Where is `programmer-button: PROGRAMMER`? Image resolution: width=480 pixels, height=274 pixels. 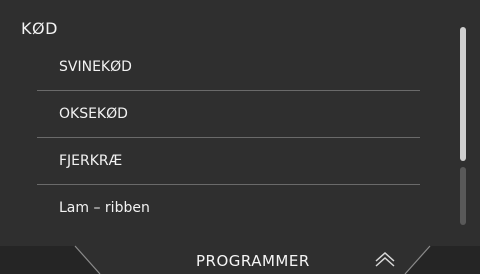 programmer-button: PROGRAMMER is located at coordinates (253, 261).